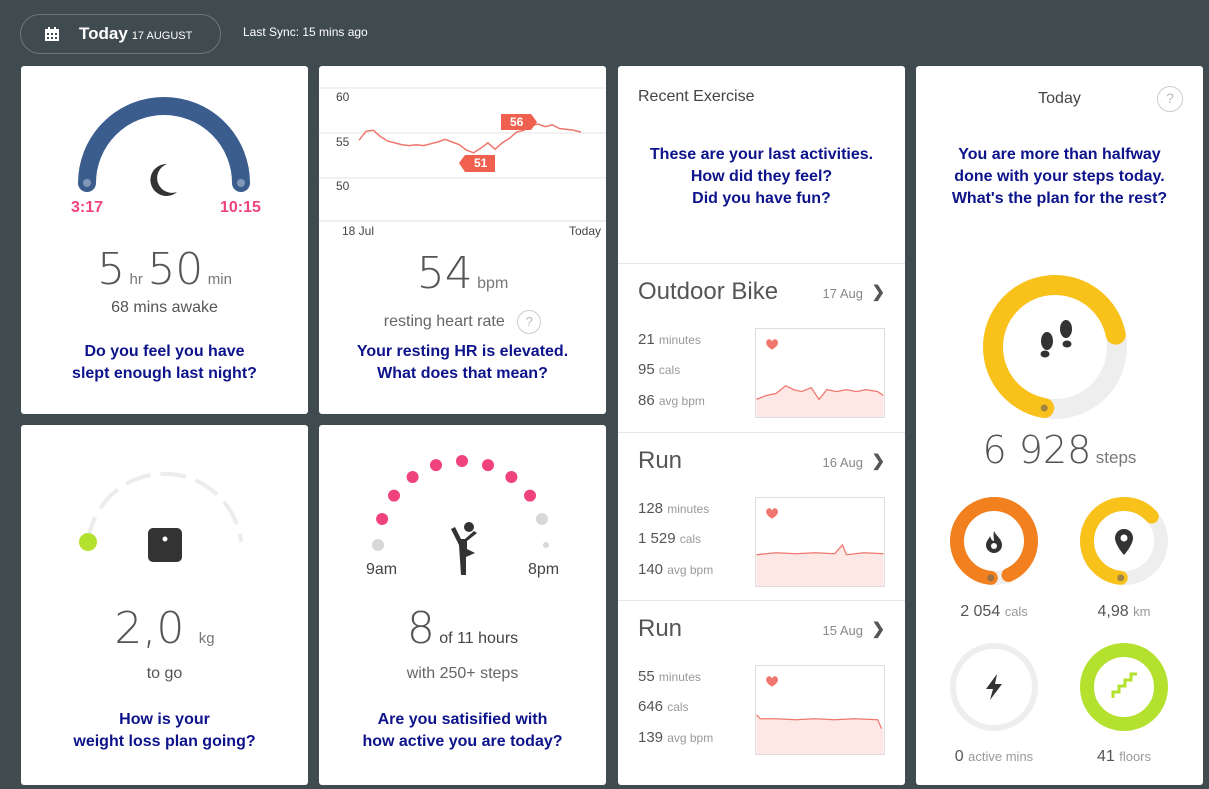  Describe the element at coordinates (164, 730) in the screenshot. I see `weight-question: How is your weight loss plan going?` at that location.